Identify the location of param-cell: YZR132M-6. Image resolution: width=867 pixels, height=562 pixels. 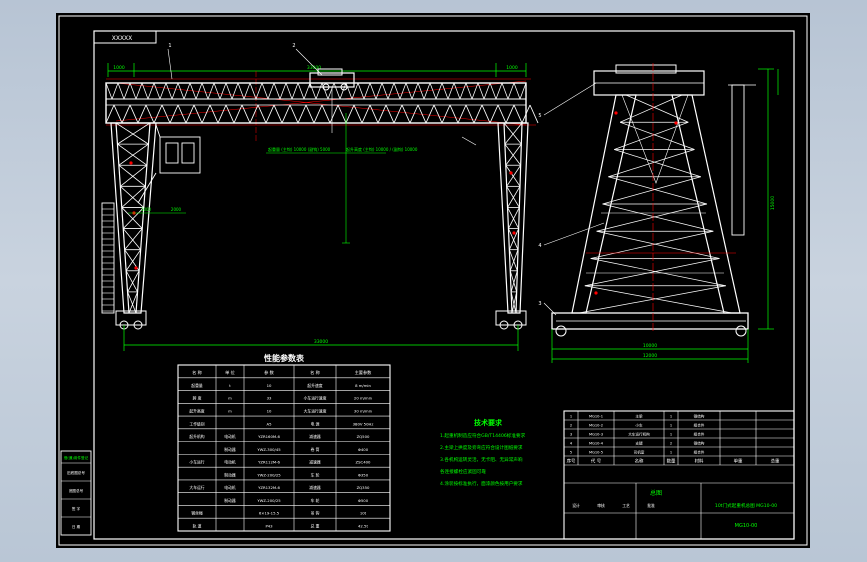
(269, 487).